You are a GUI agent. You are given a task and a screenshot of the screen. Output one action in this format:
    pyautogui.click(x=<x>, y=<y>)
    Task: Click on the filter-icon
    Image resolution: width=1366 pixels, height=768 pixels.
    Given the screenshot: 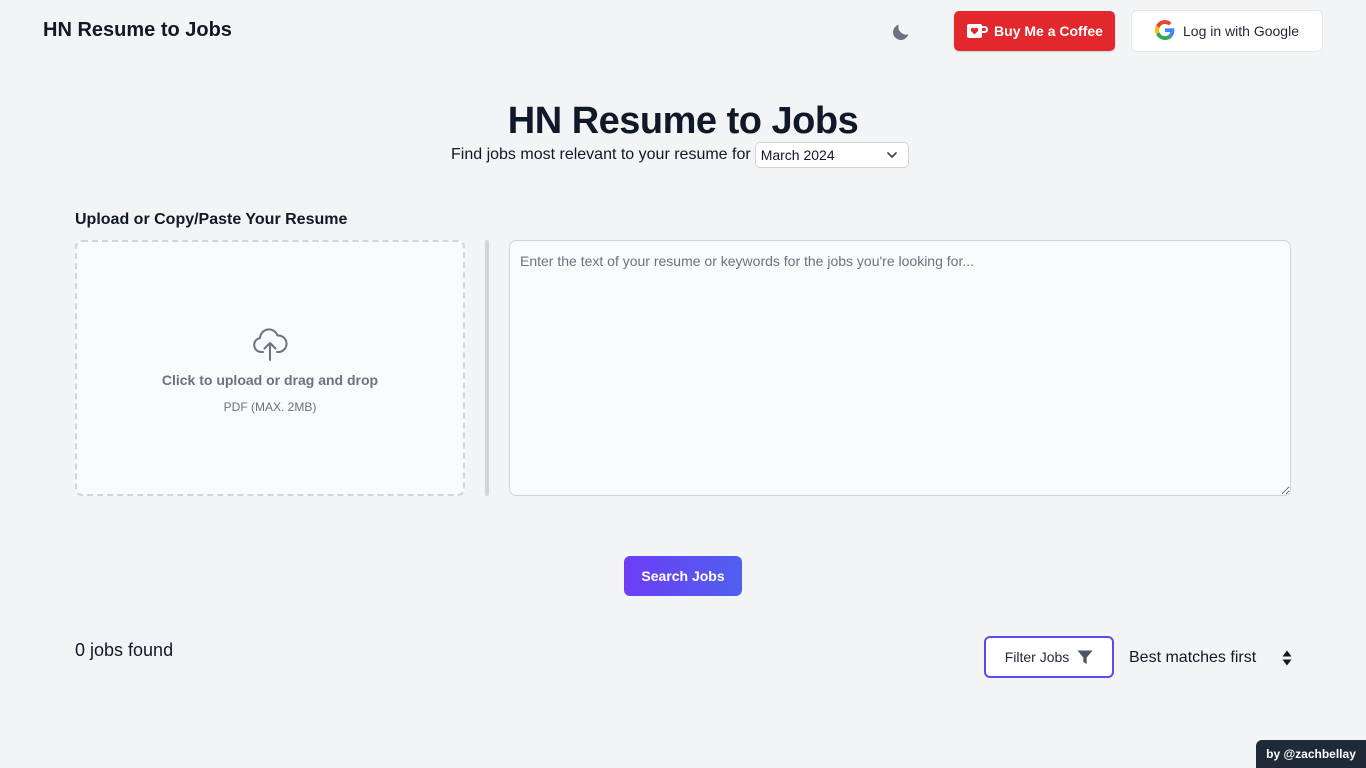 What is the action you would take?
    pyautogui.click(x=1085, y=657)
    